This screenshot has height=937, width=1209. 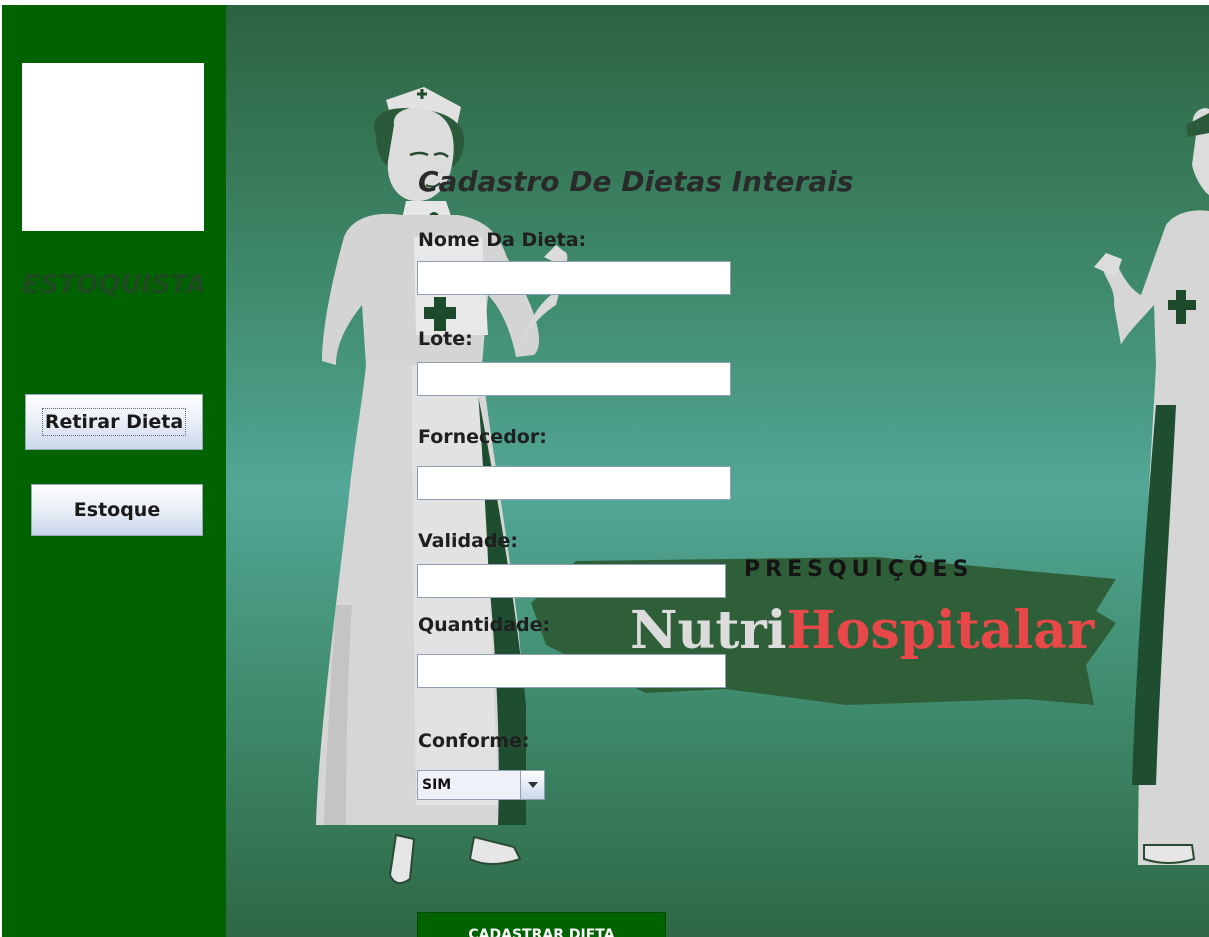 I want to click on conforme-select: SIM, so click(x=481, y=785).